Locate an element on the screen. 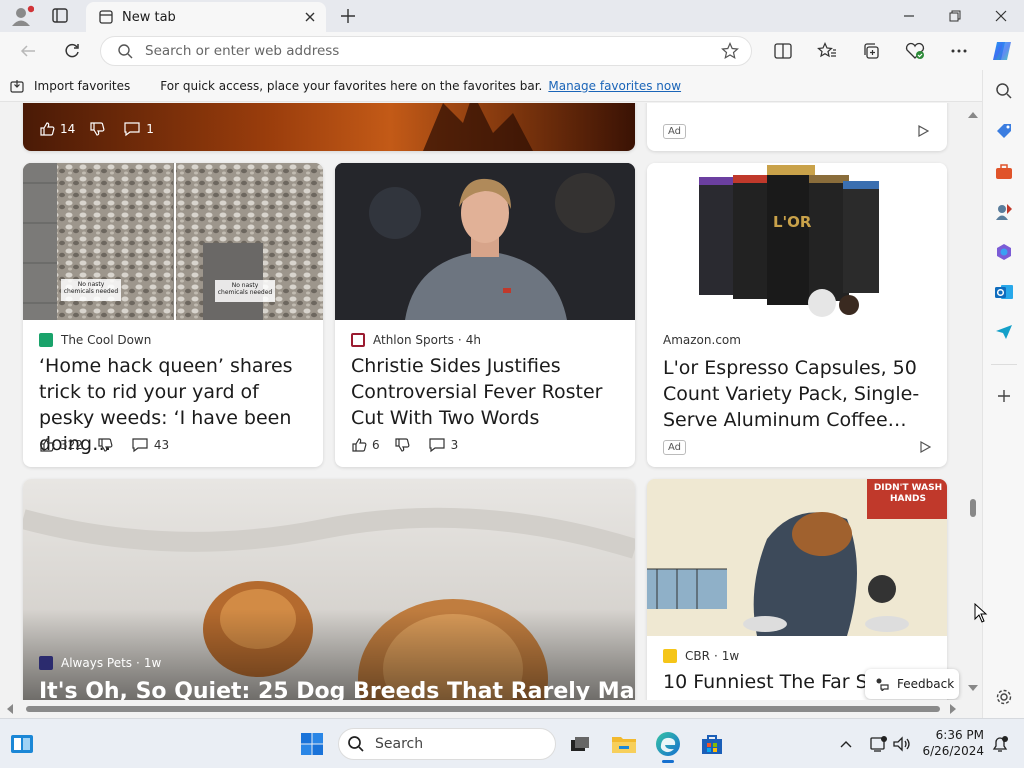 Image resolution: width=1024 pixels, height=768 pixels. reaction-bar: 6 3 is located at coordinates (411, 445).